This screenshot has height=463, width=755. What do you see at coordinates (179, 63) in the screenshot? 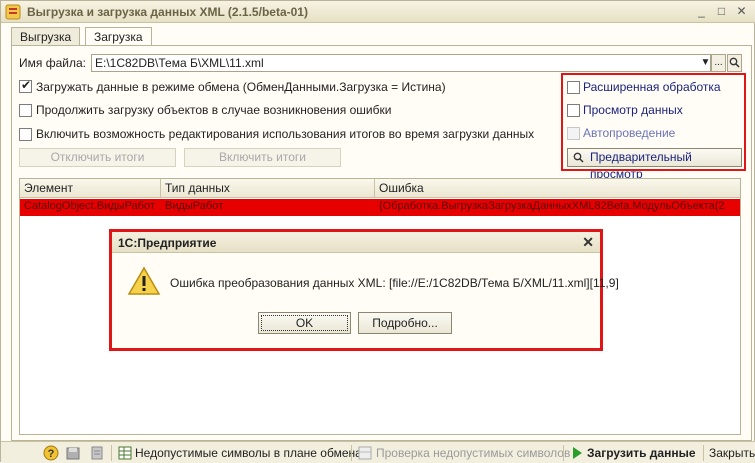
I see `file-name-value: E:\1C82DB\Тема Б\XML\11.xml` at bounding box center [179, 63].